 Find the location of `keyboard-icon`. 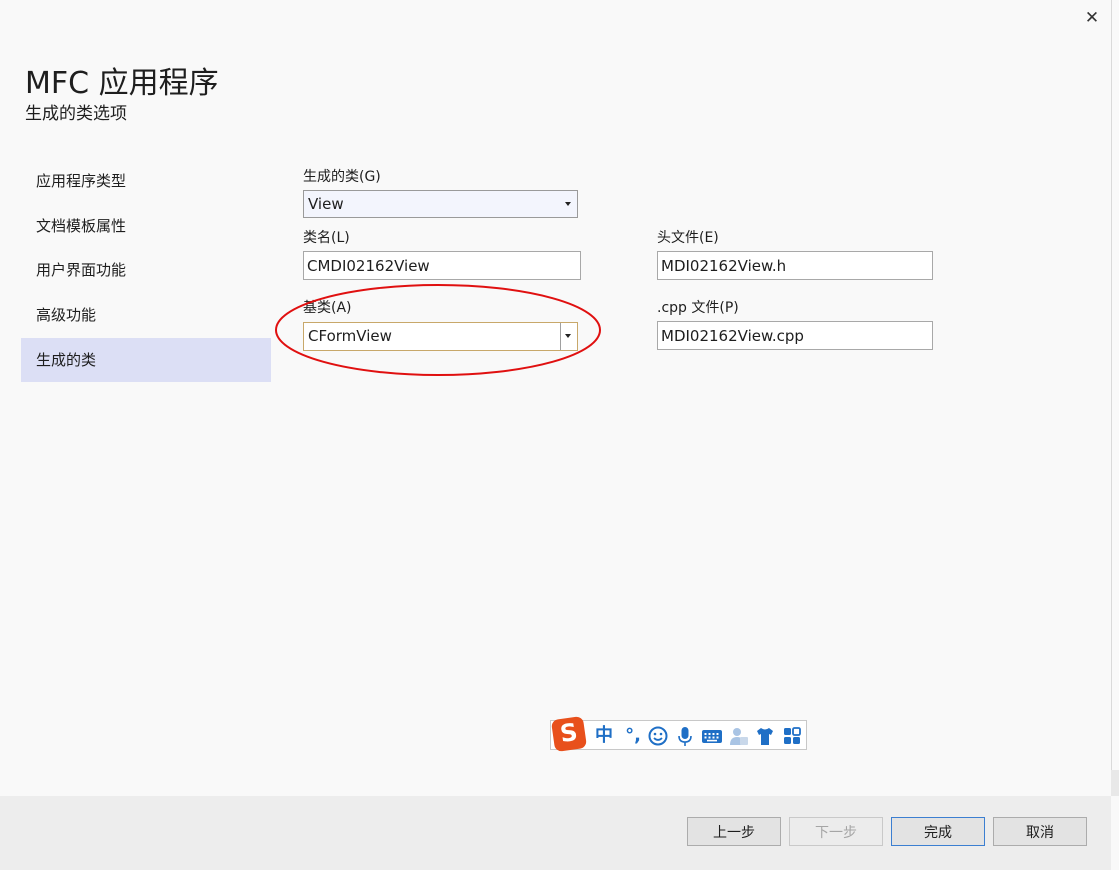

keyboard-icon is located at coordinates (712, 736).